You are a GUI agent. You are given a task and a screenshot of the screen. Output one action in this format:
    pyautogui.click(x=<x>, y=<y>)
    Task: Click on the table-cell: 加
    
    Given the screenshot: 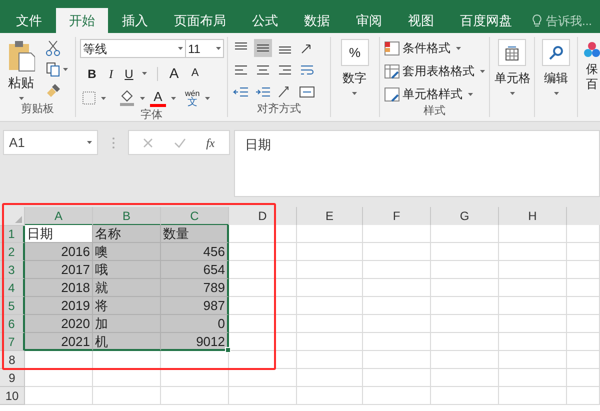 What is the action you would take?
    pyautogui.click(x=127, y=324)
    